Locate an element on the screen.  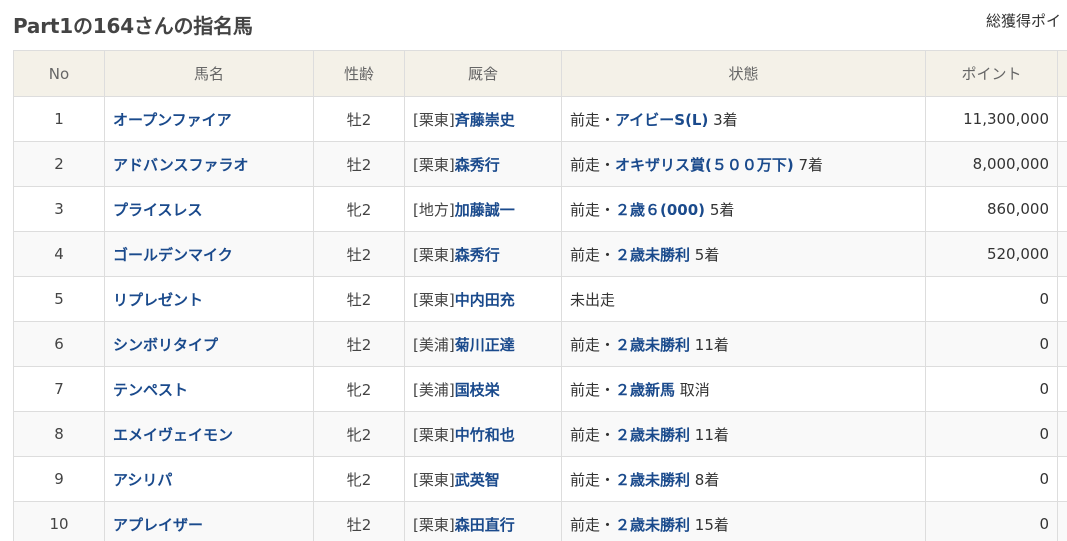
column-header-stable: 厩舎 is located at coordinates (483, 73).